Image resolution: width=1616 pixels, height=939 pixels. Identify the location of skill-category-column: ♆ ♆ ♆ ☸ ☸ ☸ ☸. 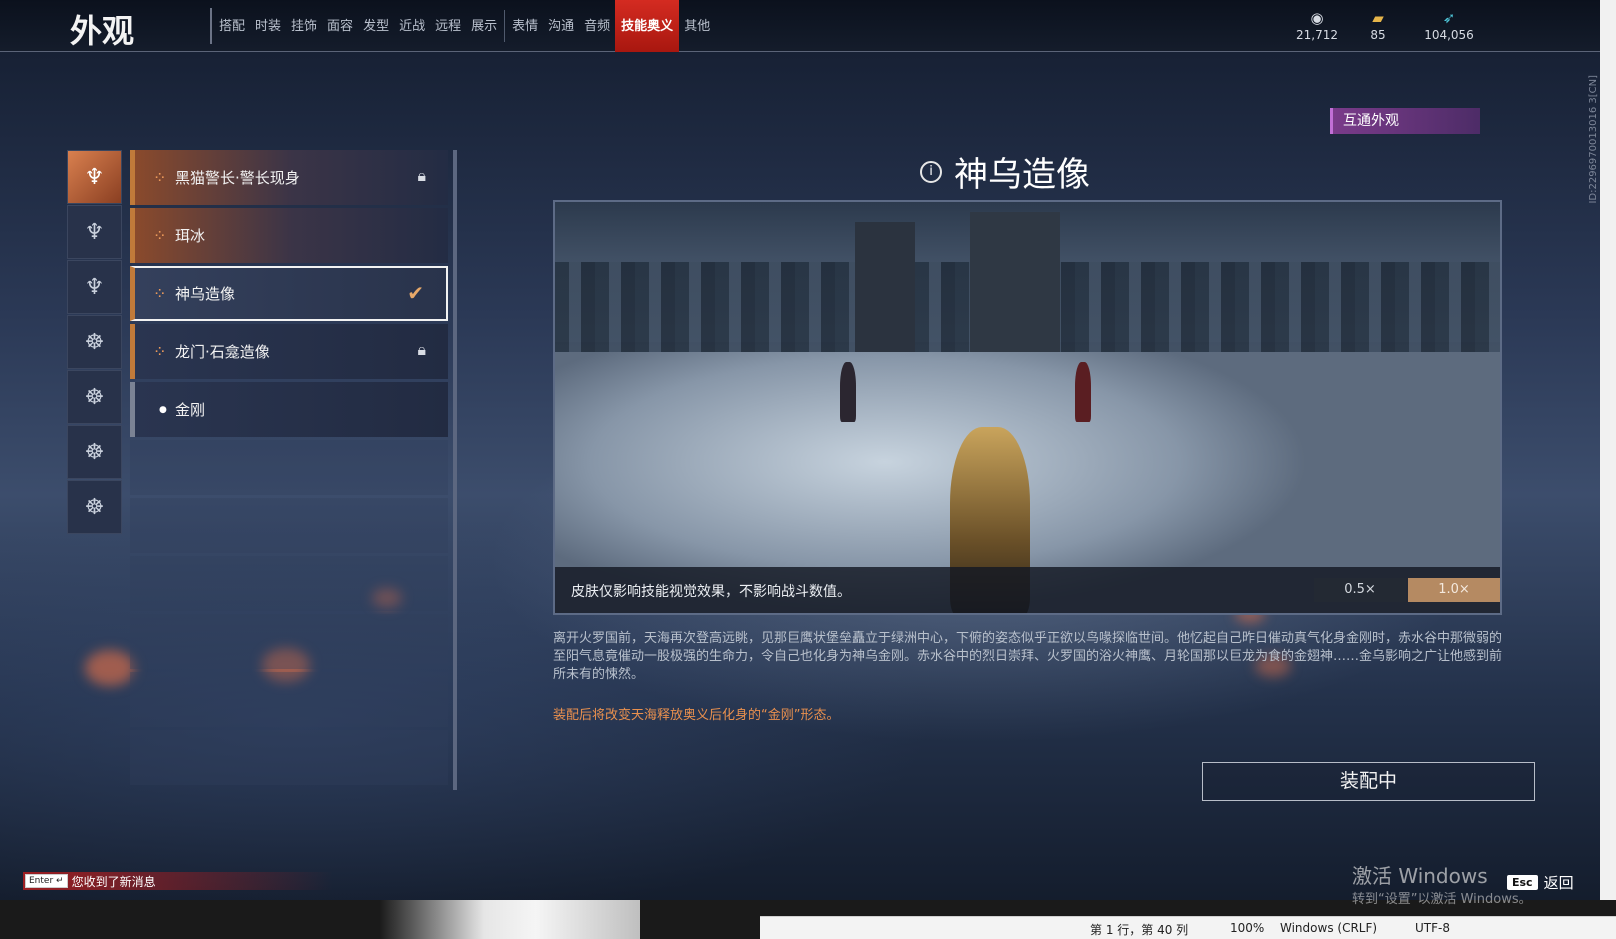
(94, 342).